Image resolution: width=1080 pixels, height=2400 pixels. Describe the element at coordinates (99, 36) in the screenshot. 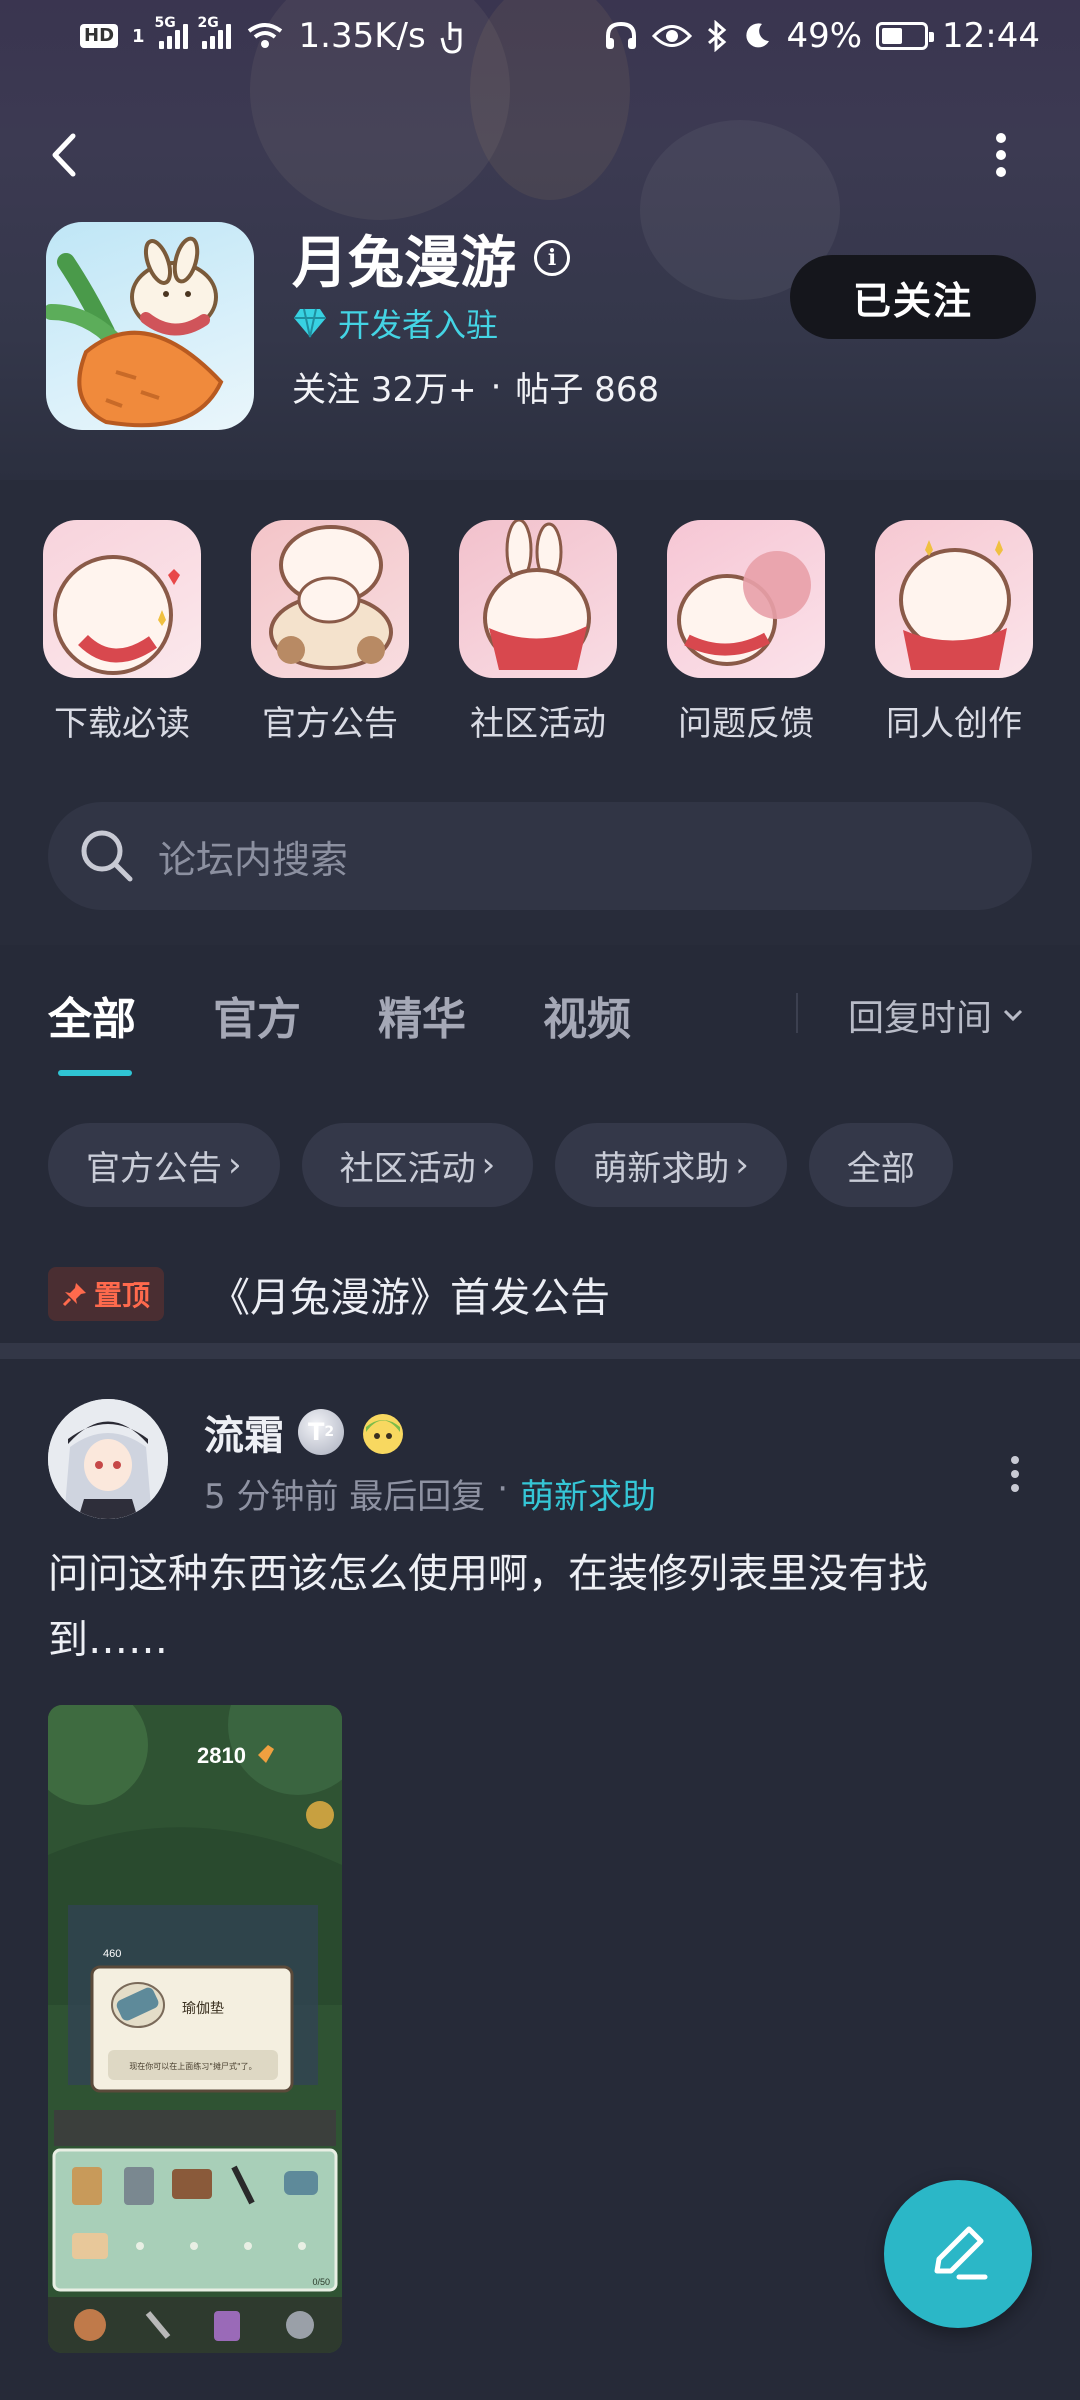

I see `hd-badge: HD` at that location.